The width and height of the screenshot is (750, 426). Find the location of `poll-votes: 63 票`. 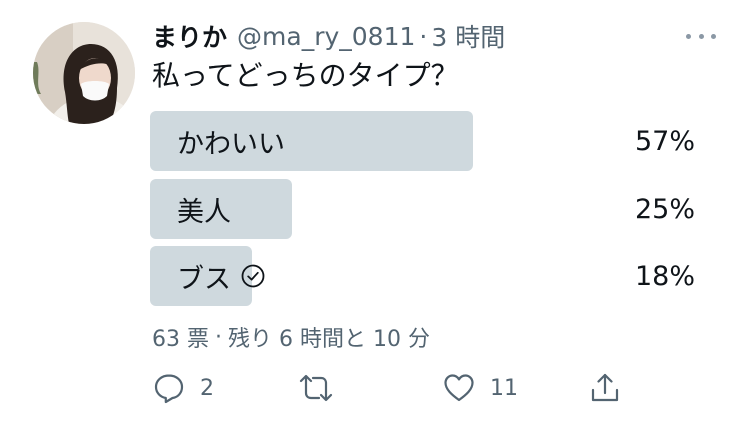

poll-votes: 63 票 is located at coordinates (180, 339).